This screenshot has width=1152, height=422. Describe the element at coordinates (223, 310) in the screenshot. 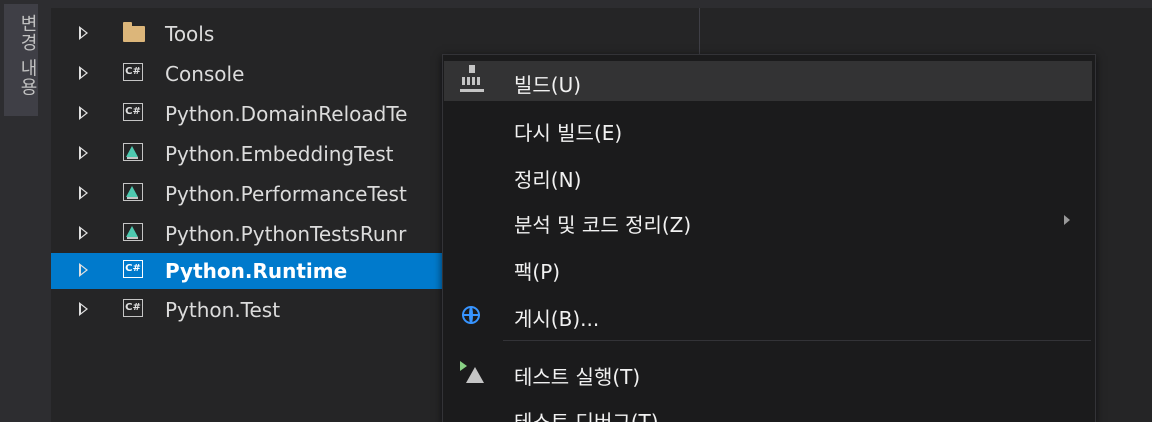

I see `tree-item-label: Python.Test` at that location.